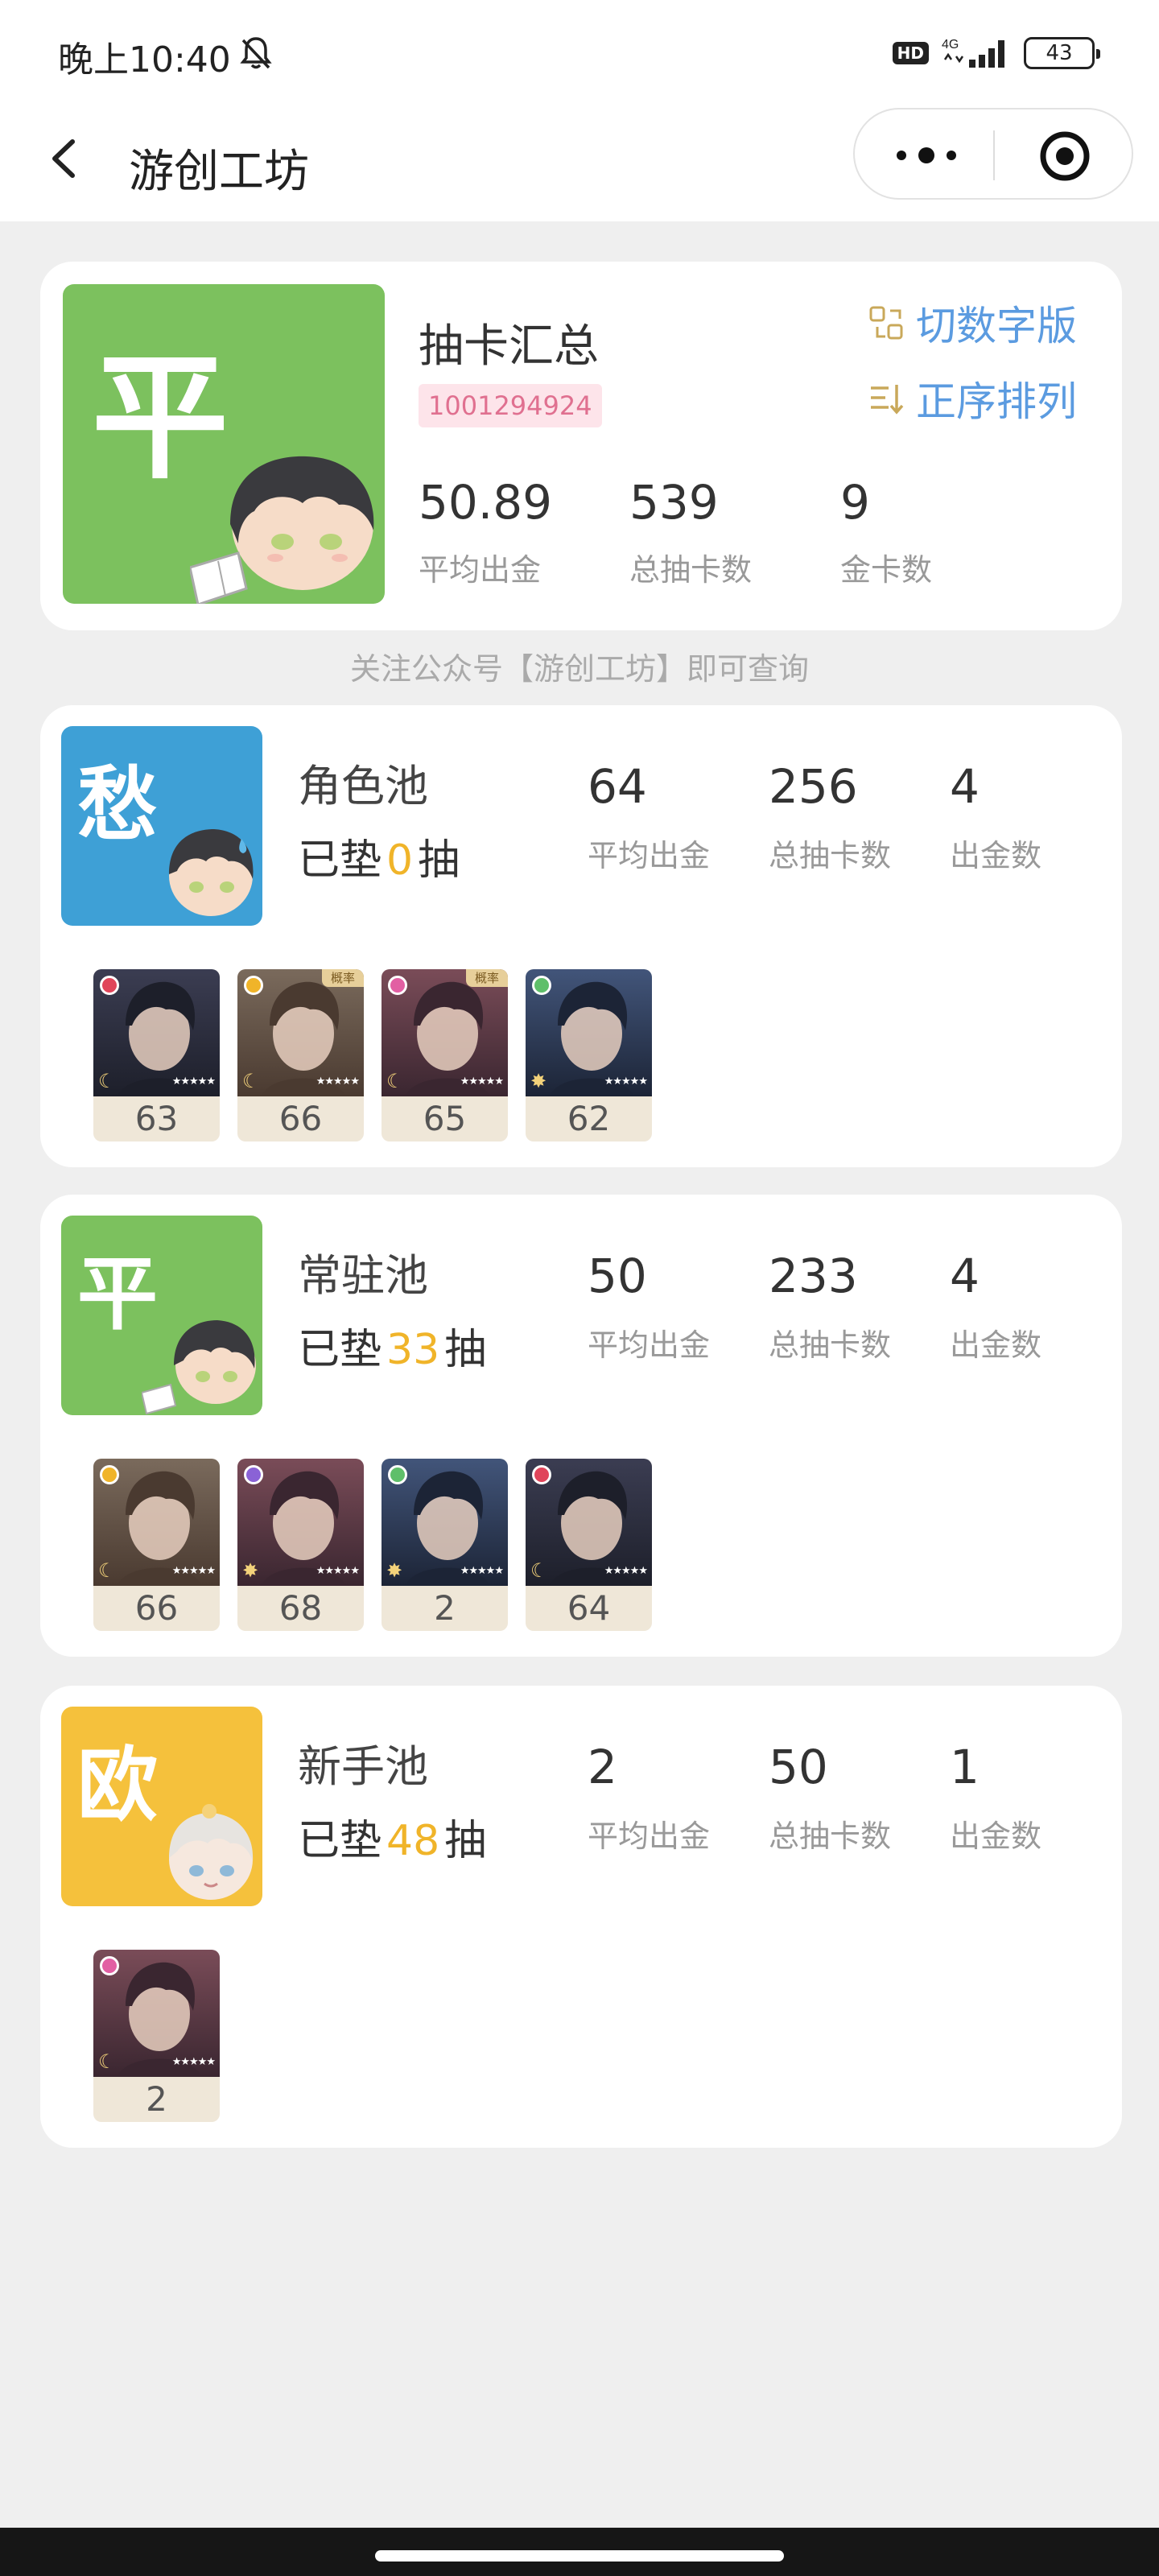 The height and width of the screenshot is (2576, 1159). What do you see at coordinates (579, 669) in the screenshot?
I see `follow-notice: 关注公众号【游创工坊】即可查询` at bounding box center [579, 669].